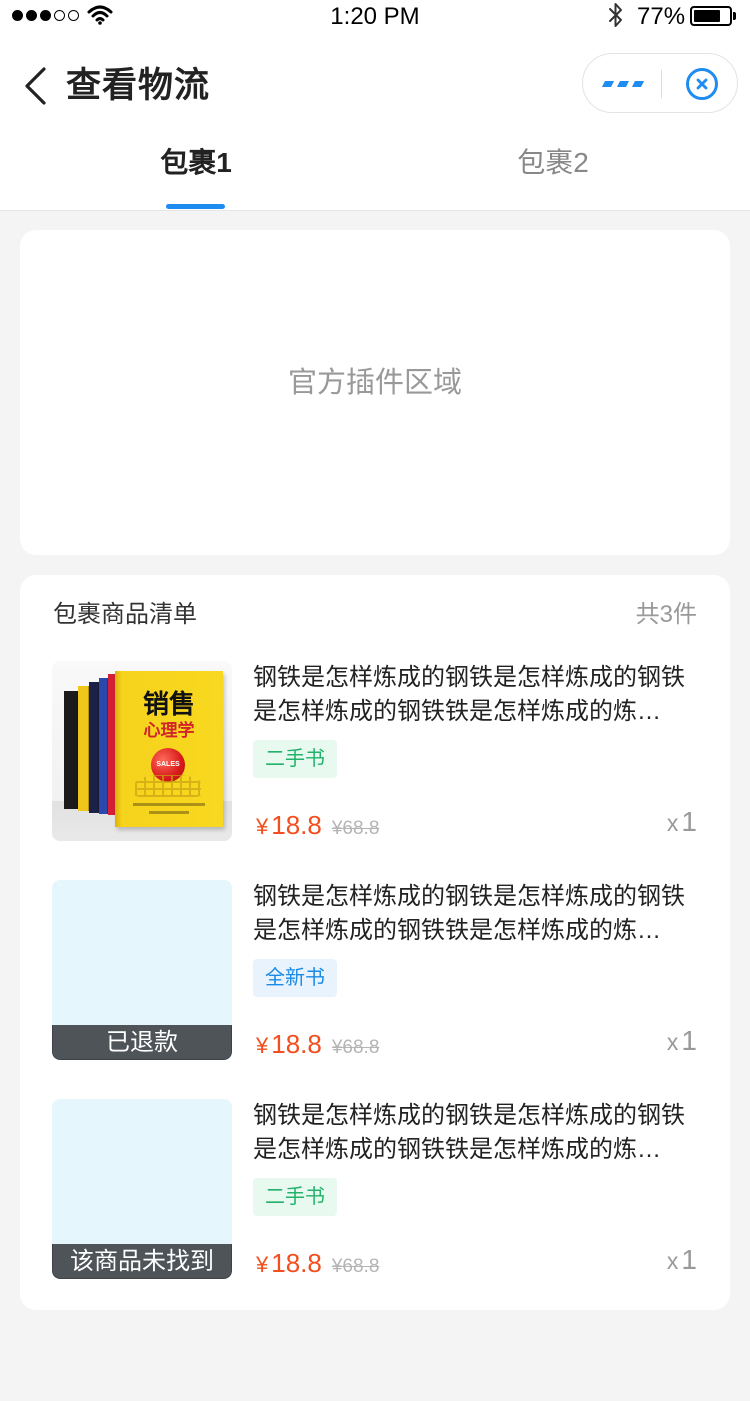 Image resolution: width=750 pixels, height=1401 pixels. What do you see at coordinates (615, 15) in the screenshot?
I see `bluetooth-icon` at bounding box center [615, 15].